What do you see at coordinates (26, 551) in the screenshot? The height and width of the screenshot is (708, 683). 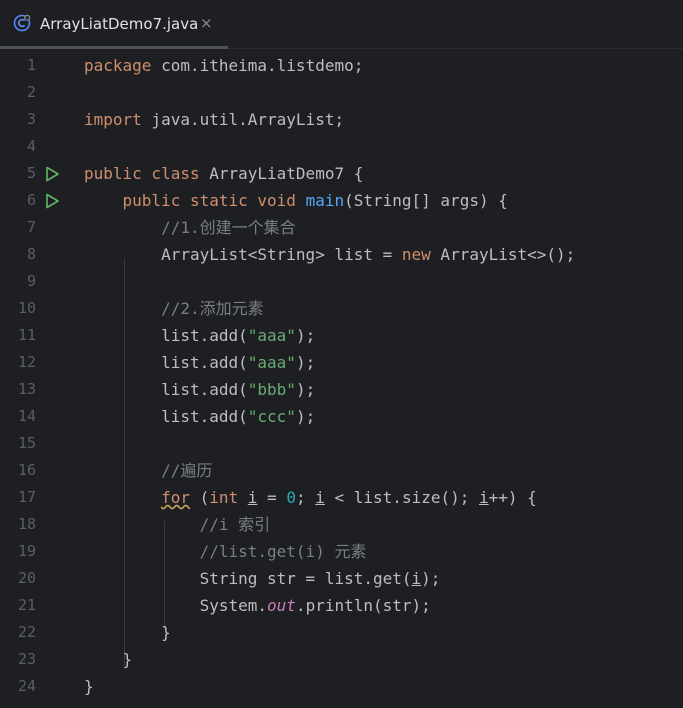 I see `line-number: 19` at bounding box center [26, 551].